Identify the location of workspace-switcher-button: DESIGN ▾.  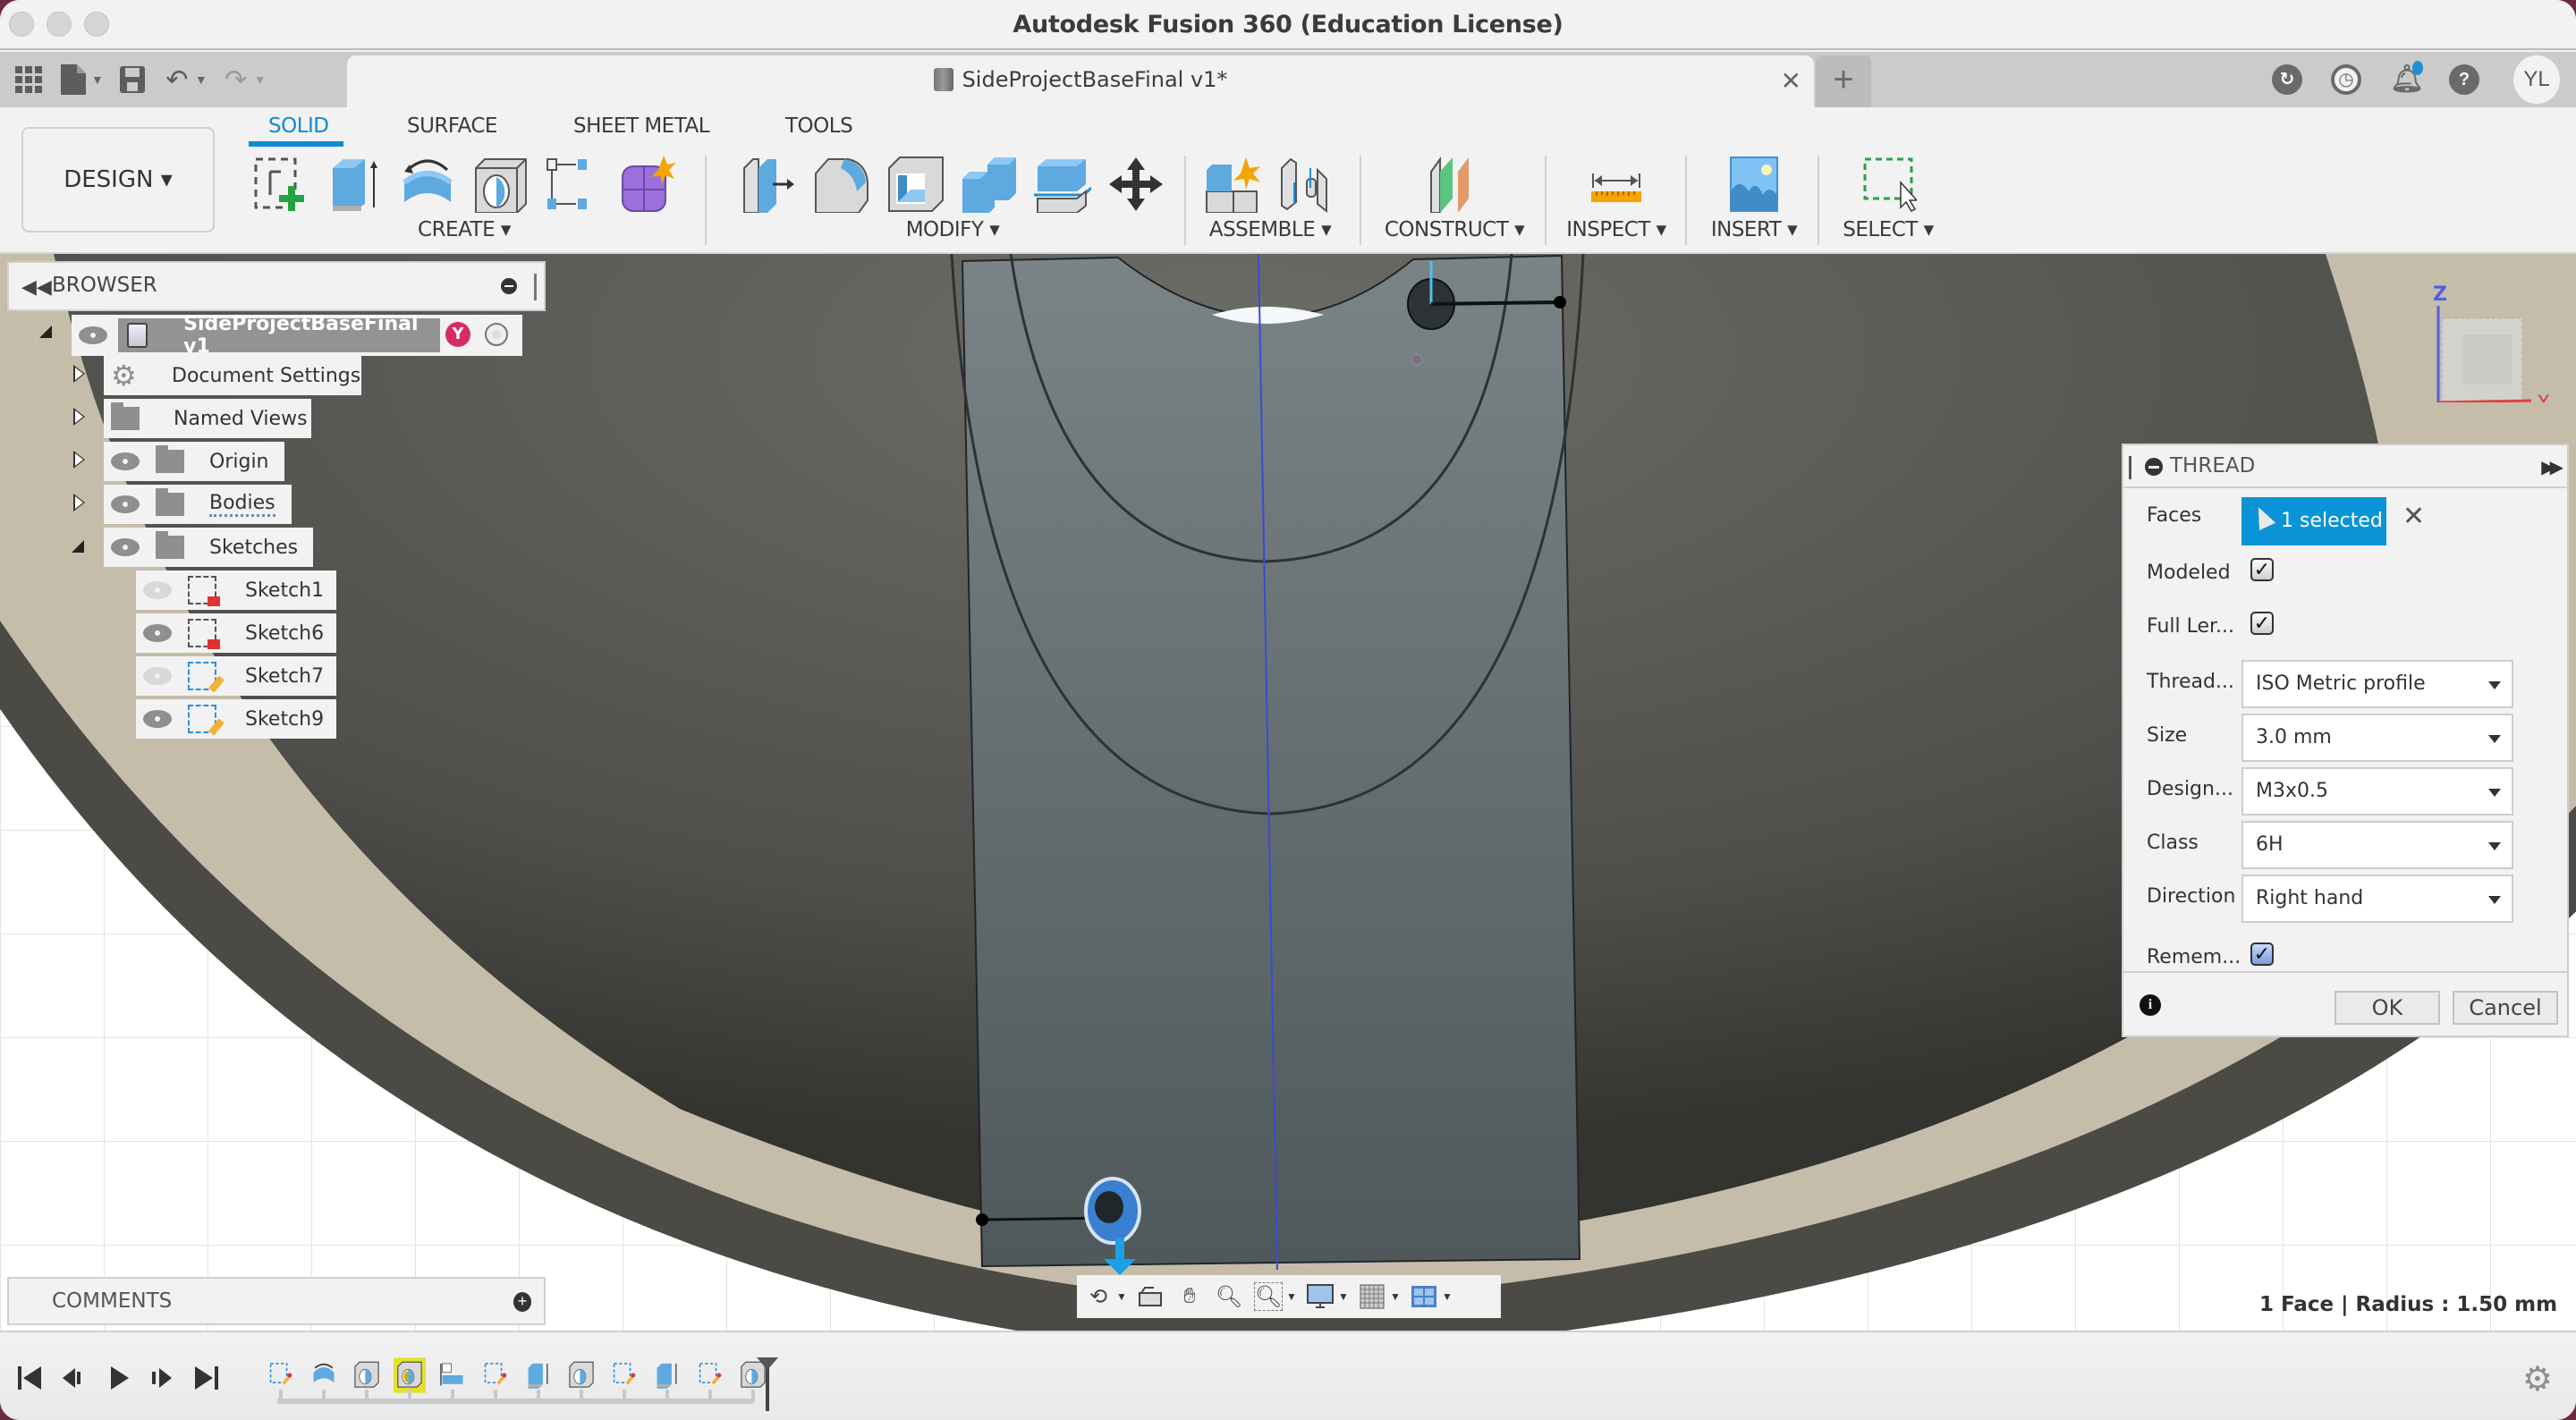
(118, 179).